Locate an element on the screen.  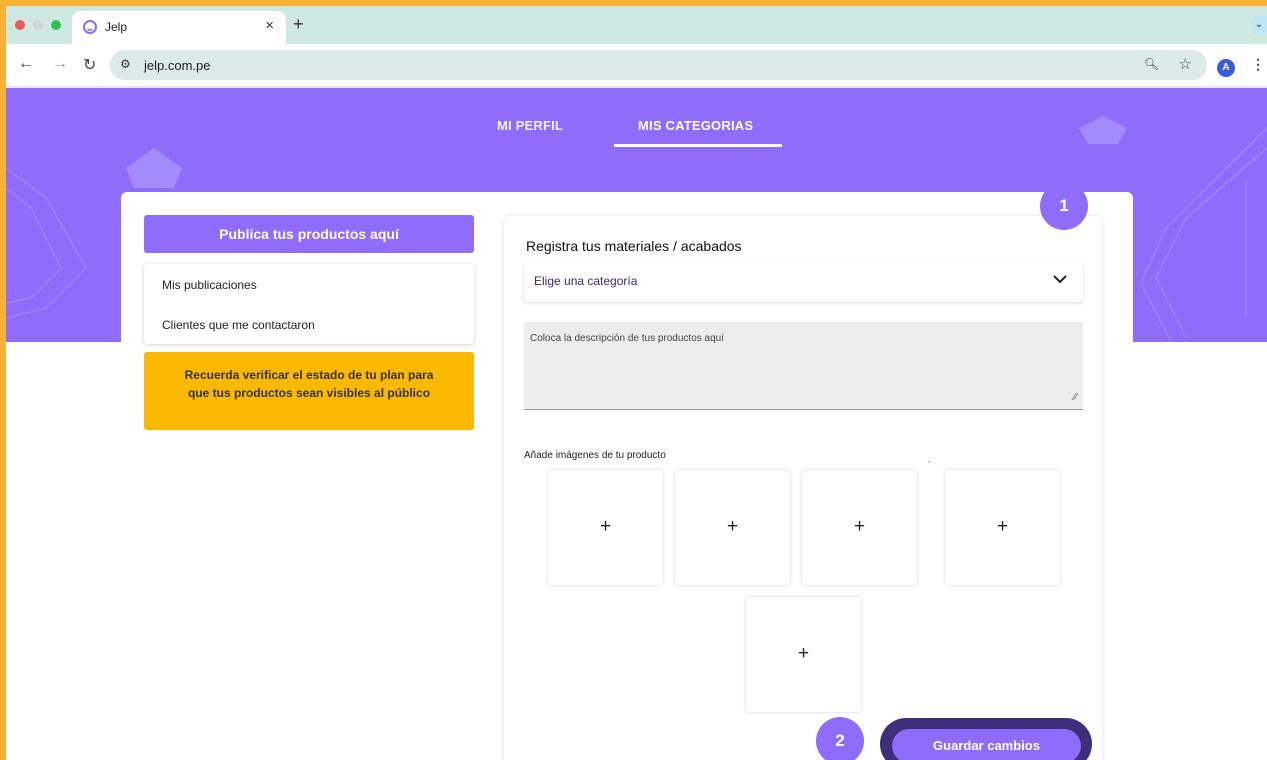
step-badge-2: 2 is located at coordinates (840, 738).